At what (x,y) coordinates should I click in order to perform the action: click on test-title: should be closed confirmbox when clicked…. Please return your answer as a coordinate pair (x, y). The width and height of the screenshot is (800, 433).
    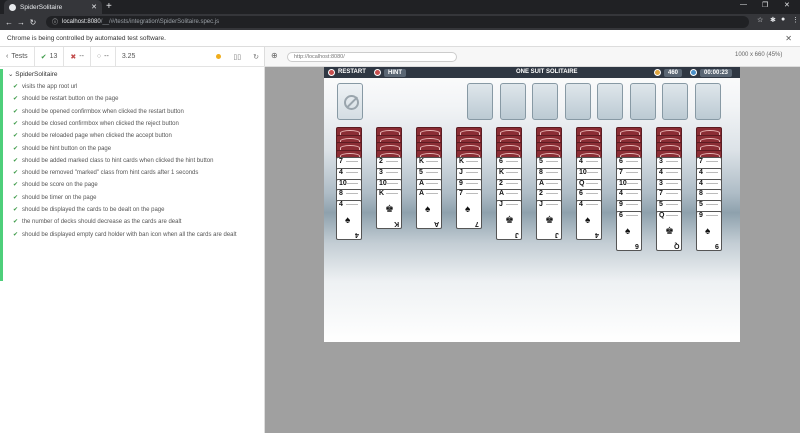
    Looking at the image, I should click on (100, 123).